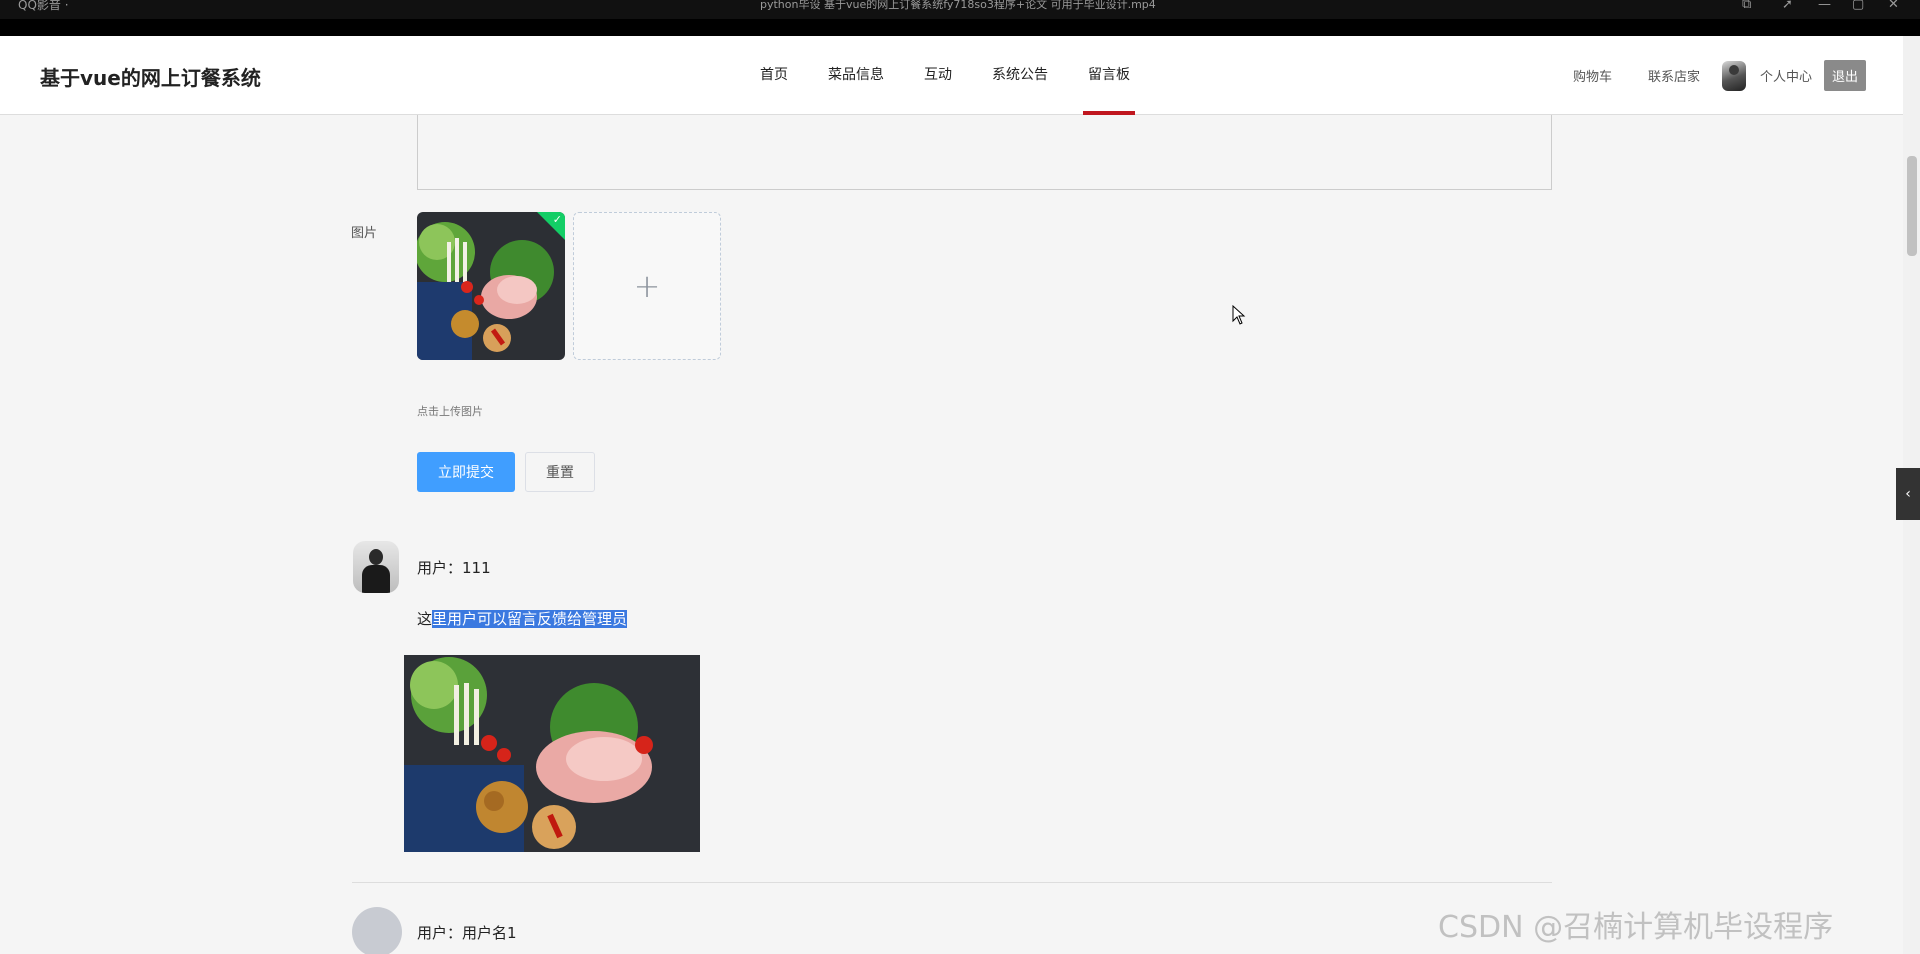 This screenshot has height=954, width=1920. Describe the element at coordinates (1787, 6) in the screenshot. I see `share-icon: ➚` at that location.